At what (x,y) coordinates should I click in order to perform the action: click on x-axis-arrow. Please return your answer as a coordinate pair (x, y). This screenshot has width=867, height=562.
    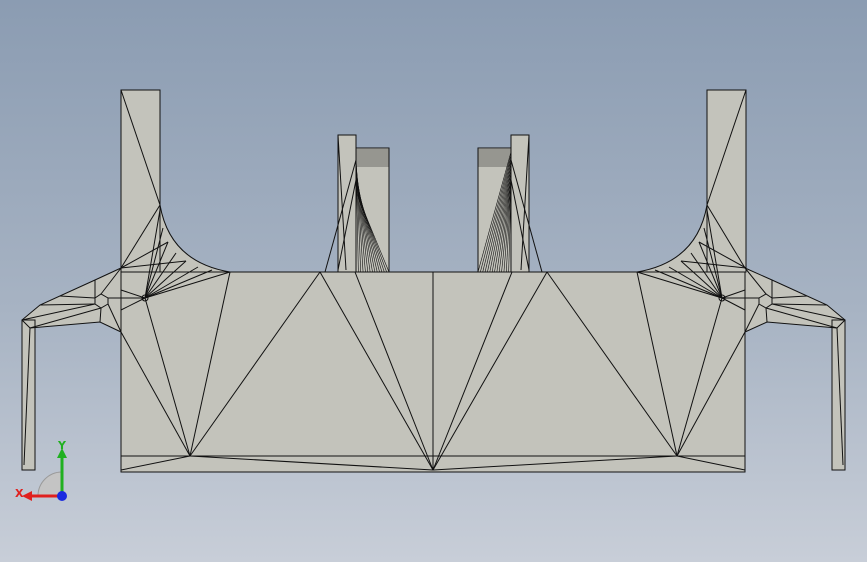
    Looking at the image, I should click on (27, 496).